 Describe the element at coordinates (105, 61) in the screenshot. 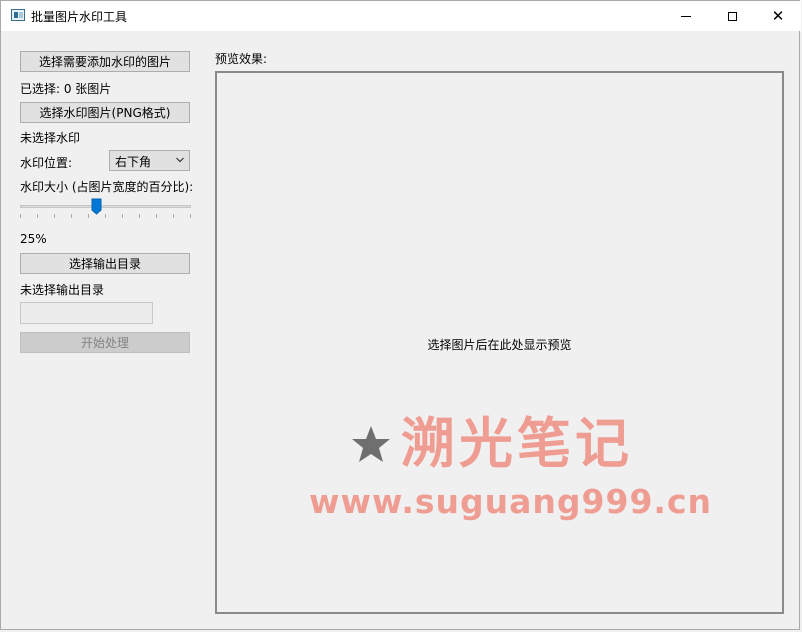

I see `select-images-button: 选择需要添加水印的图片` at that location.